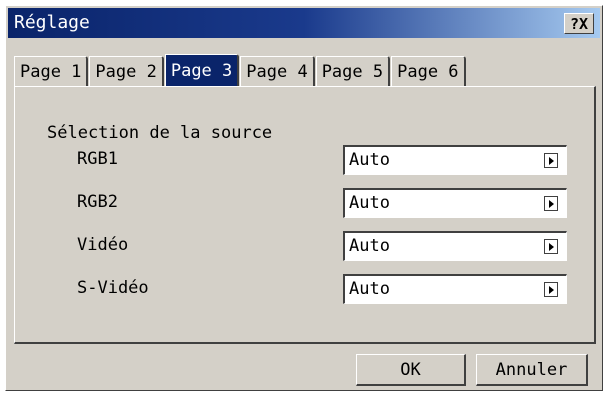 This screenshot has height=396, width=610. I want to click on video-select: Auto, so click(455, 246).